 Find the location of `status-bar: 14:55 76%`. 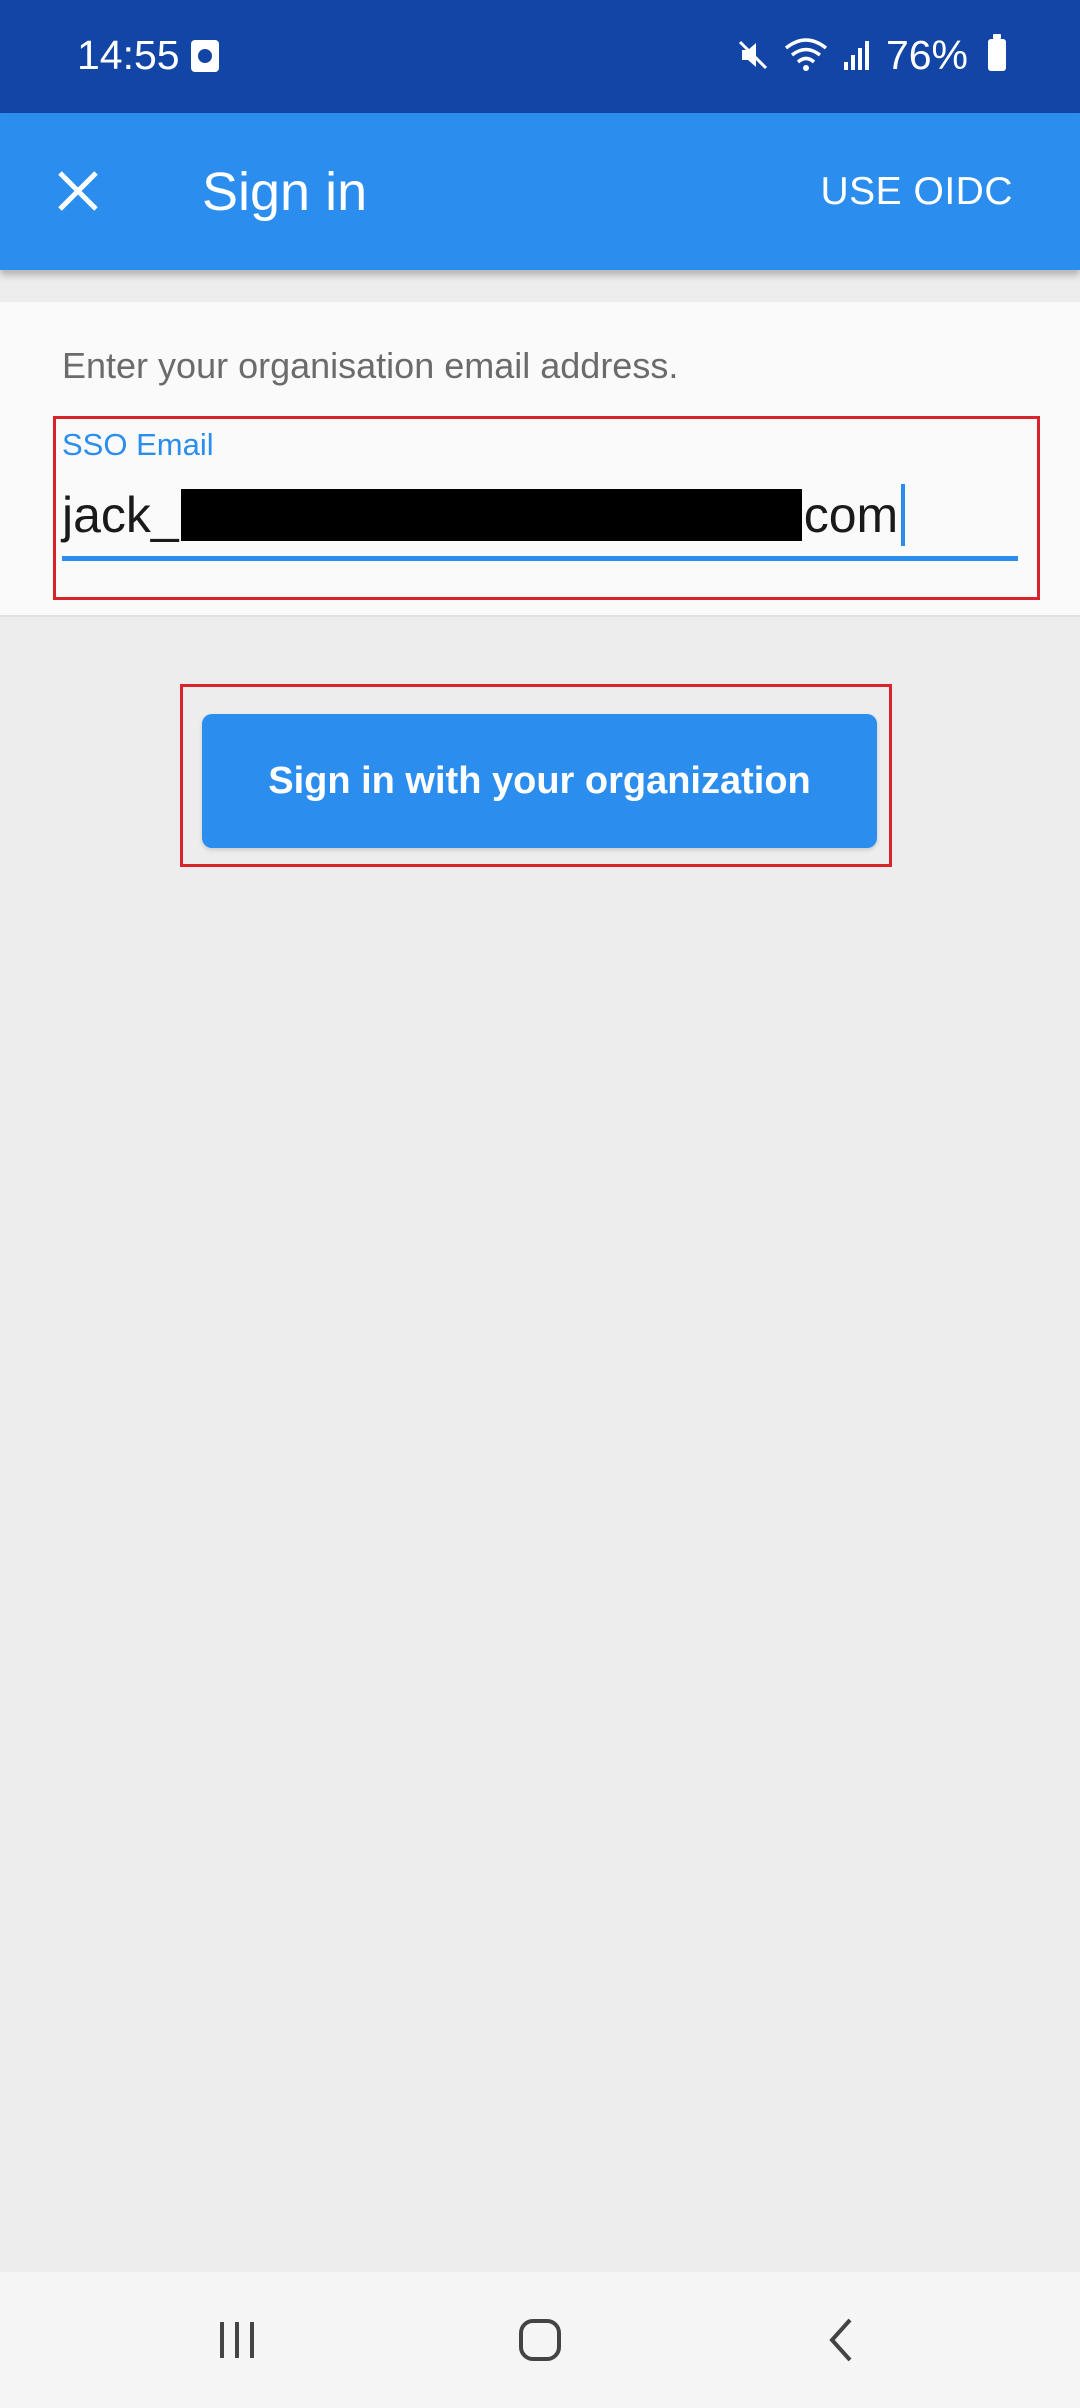

status-bar: 14:55 76% is located at coordinates (540, 56).